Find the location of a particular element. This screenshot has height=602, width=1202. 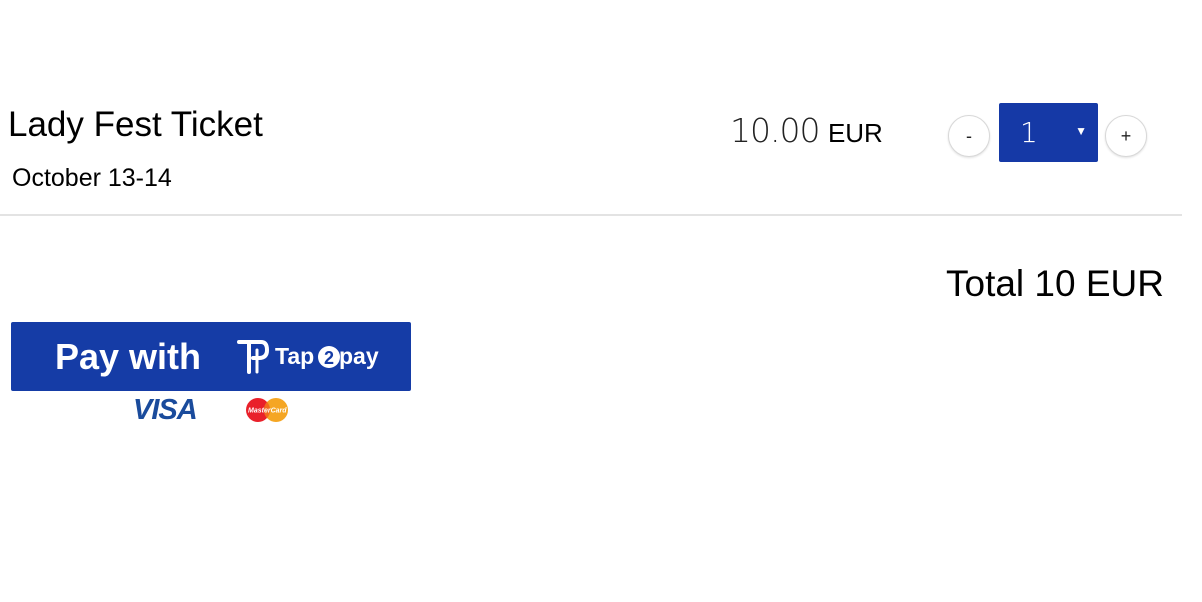

pay-button-label: Pay with is located at coordinates (128, 356).